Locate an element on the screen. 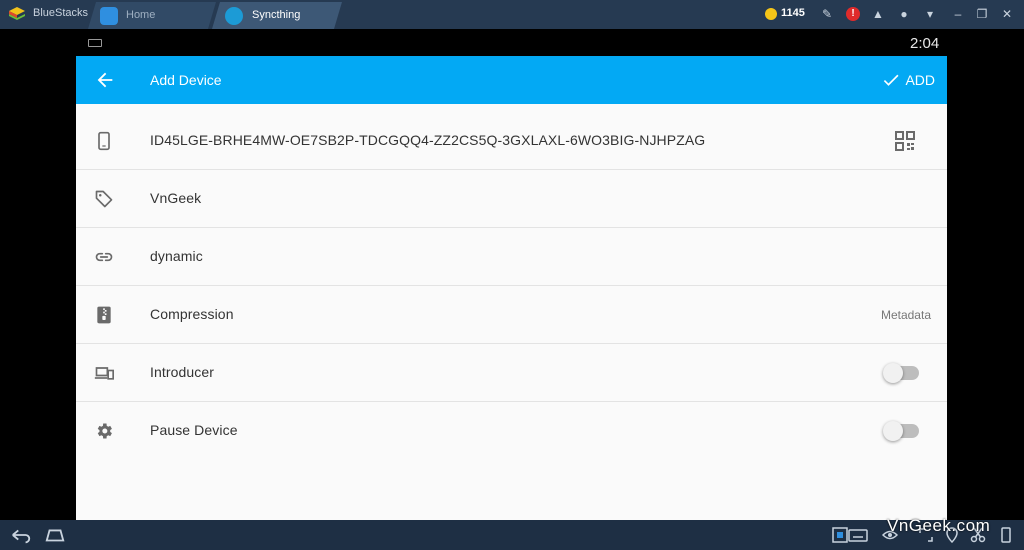 The image size is (1024, 550). app-bar: Add Device ADD is located at coordinates (511, 80).